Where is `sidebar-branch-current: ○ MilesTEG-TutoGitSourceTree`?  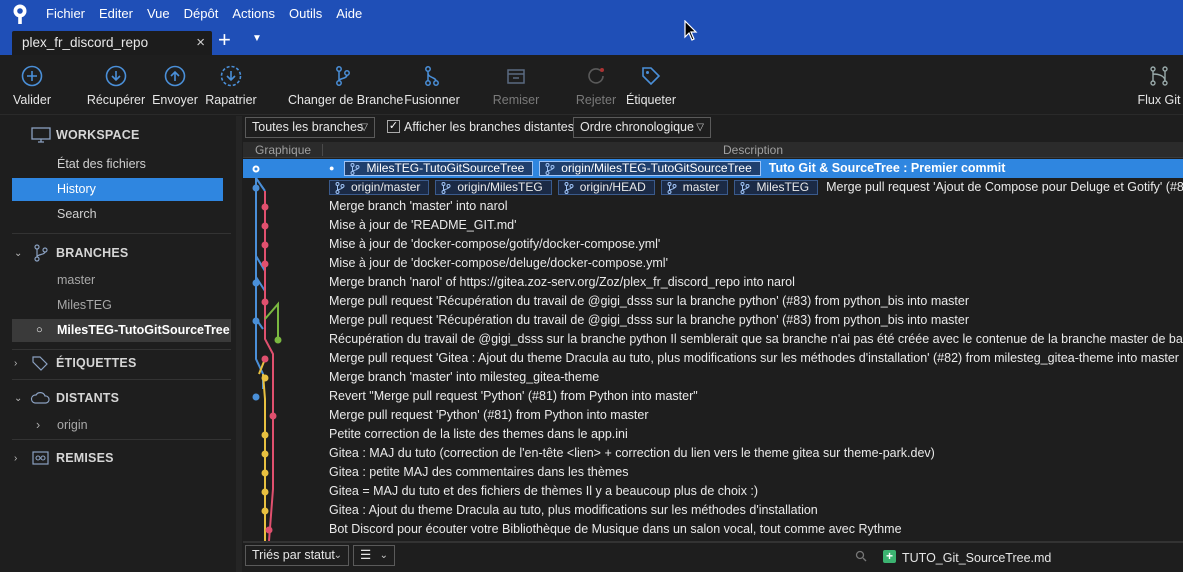 sidebar-branch-current: ○ MilesTEG-TutoGitSourceTree is located at coordinates (121, 330).